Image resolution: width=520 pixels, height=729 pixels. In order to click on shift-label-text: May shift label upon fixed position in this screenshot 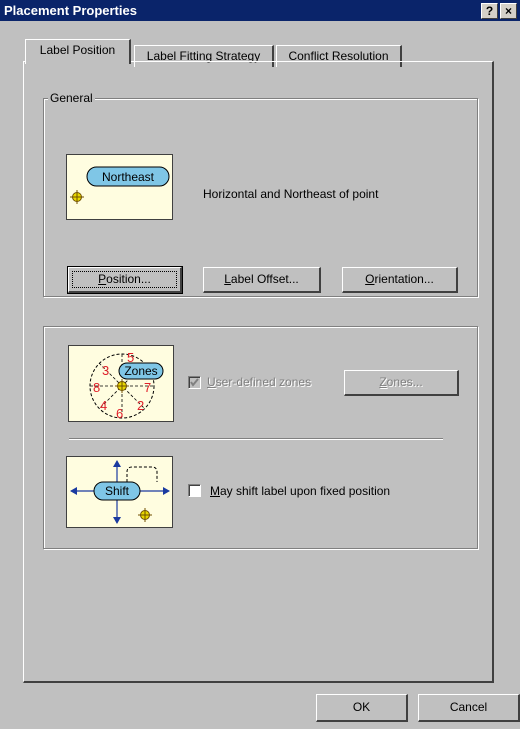, I will do `click(300, 491)`.